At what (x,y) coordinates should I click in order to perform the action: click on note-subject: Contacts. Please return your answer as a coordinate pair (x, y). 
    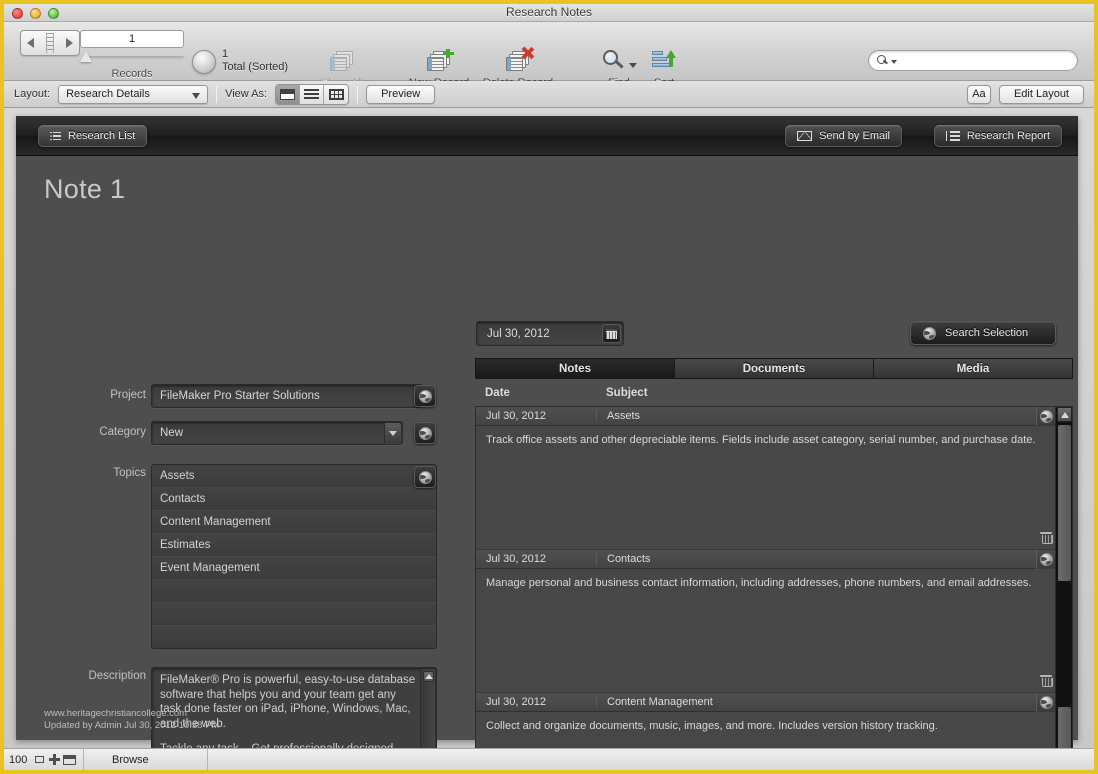
    Looking at the image, I should click on (629, 559).